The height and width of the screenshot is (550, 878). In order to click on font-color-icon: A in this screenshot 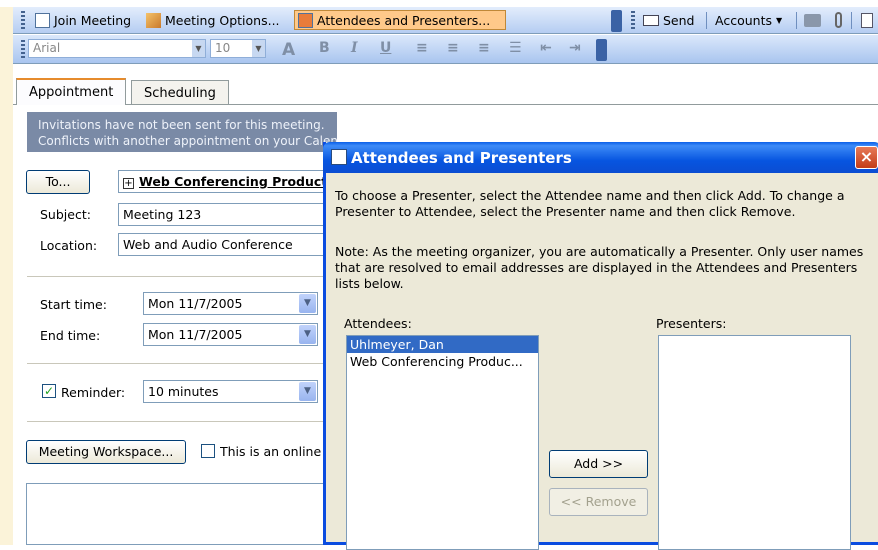, I will do `click(288, 50)`.